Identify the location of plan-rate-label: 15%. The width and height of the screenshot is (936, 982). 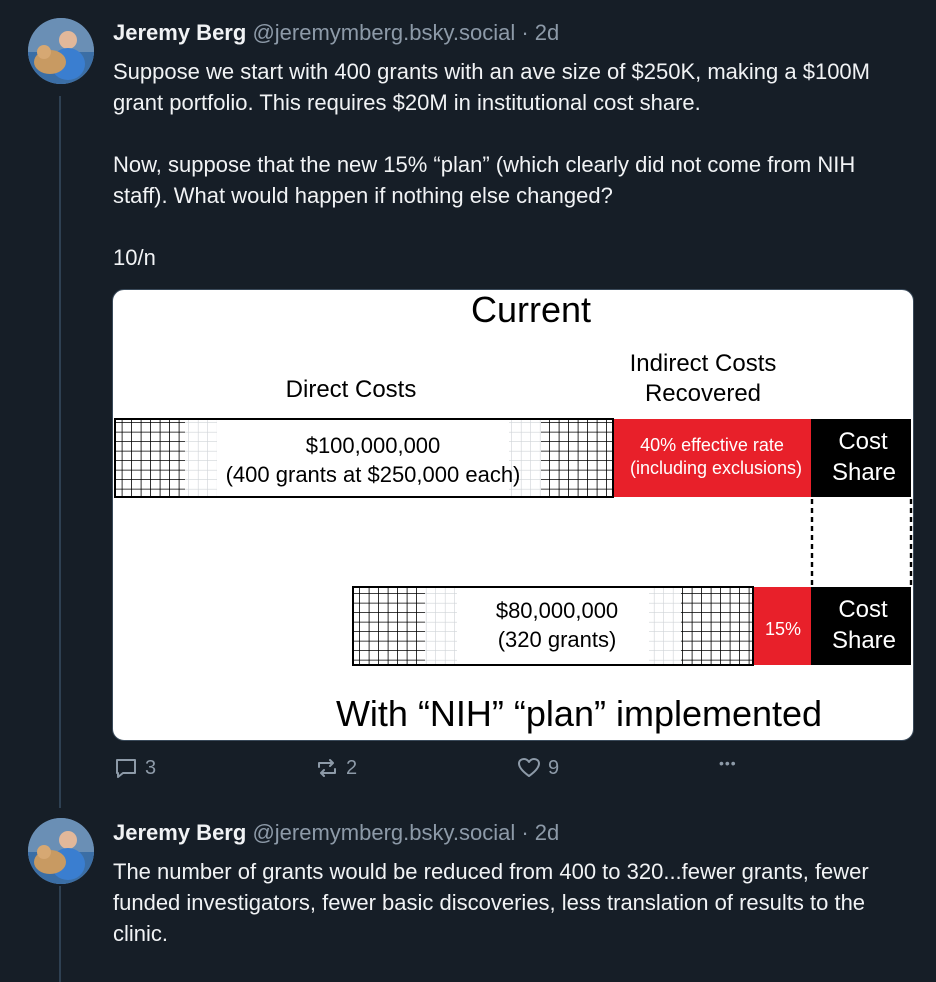
(783, 629).